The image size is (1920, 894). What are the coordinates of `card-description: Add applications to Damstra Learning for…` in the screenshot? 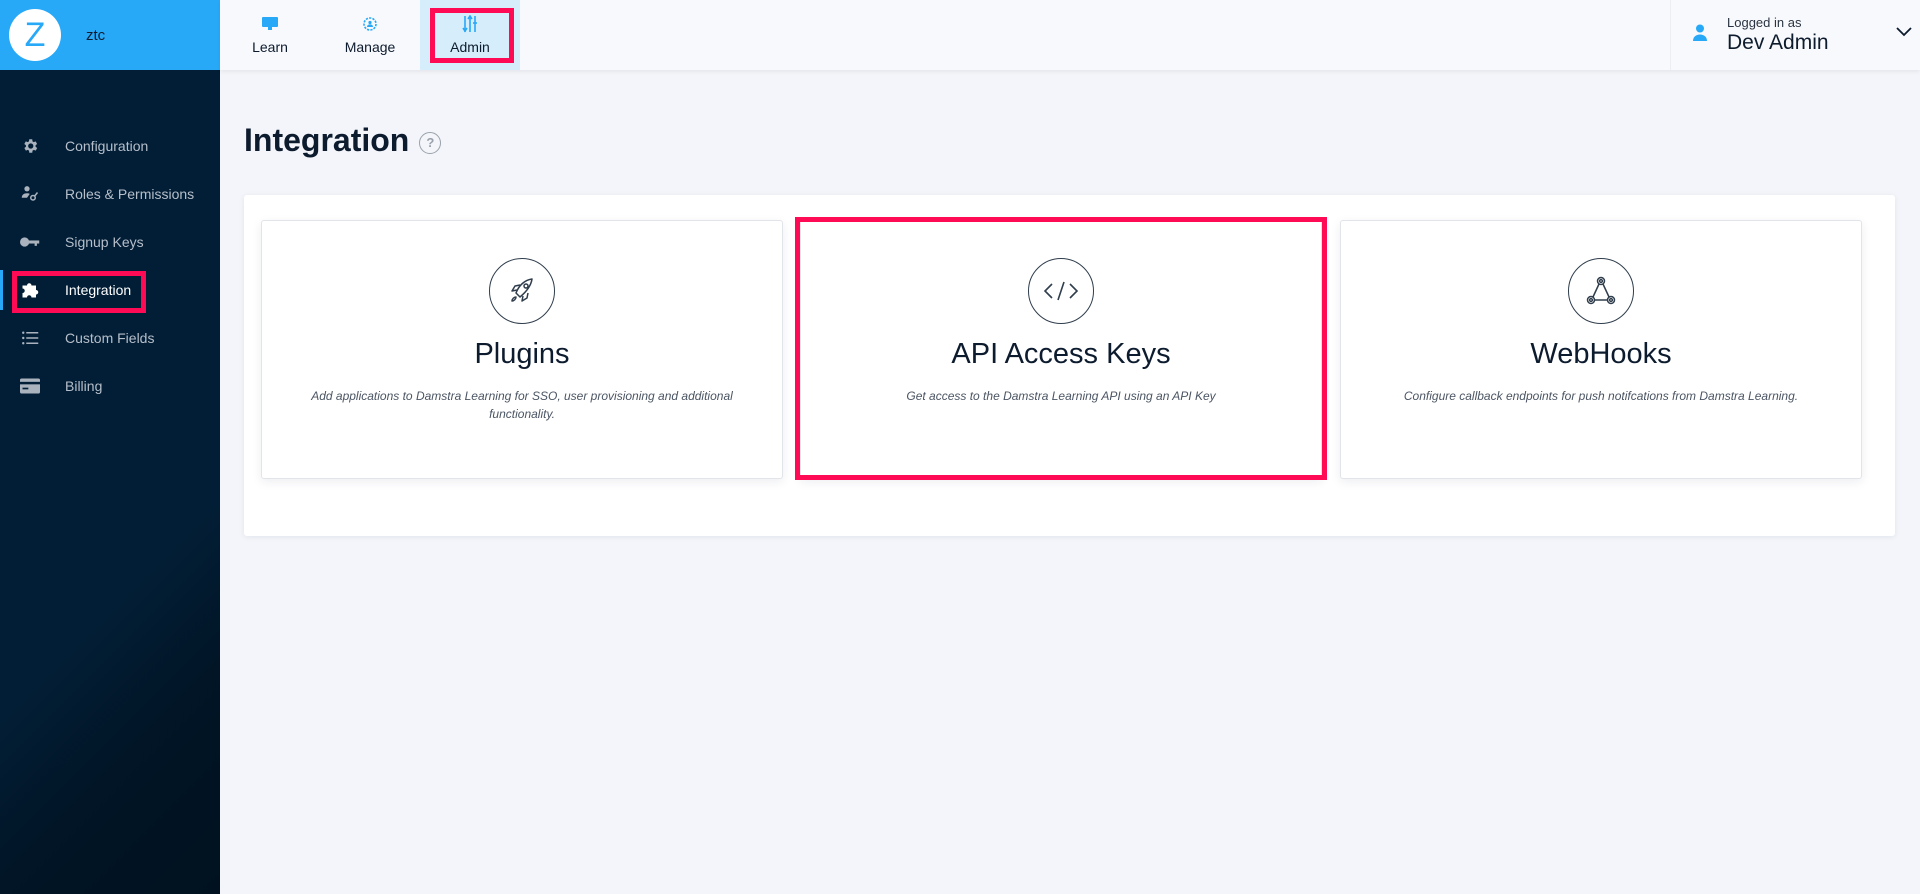 It's located at (522, 405).